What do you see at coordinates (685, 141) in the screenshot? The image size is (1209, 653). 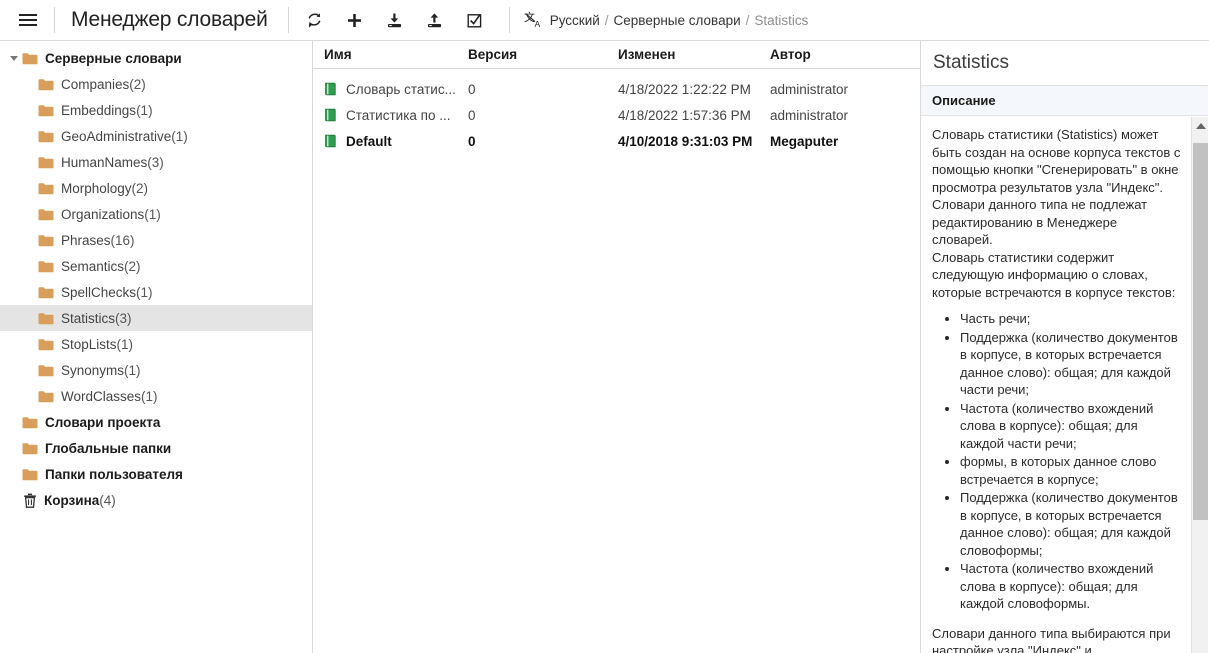 I see `cell-modified: 4/10/2018 9:31:03 PM` at bounding box center [685, 141].